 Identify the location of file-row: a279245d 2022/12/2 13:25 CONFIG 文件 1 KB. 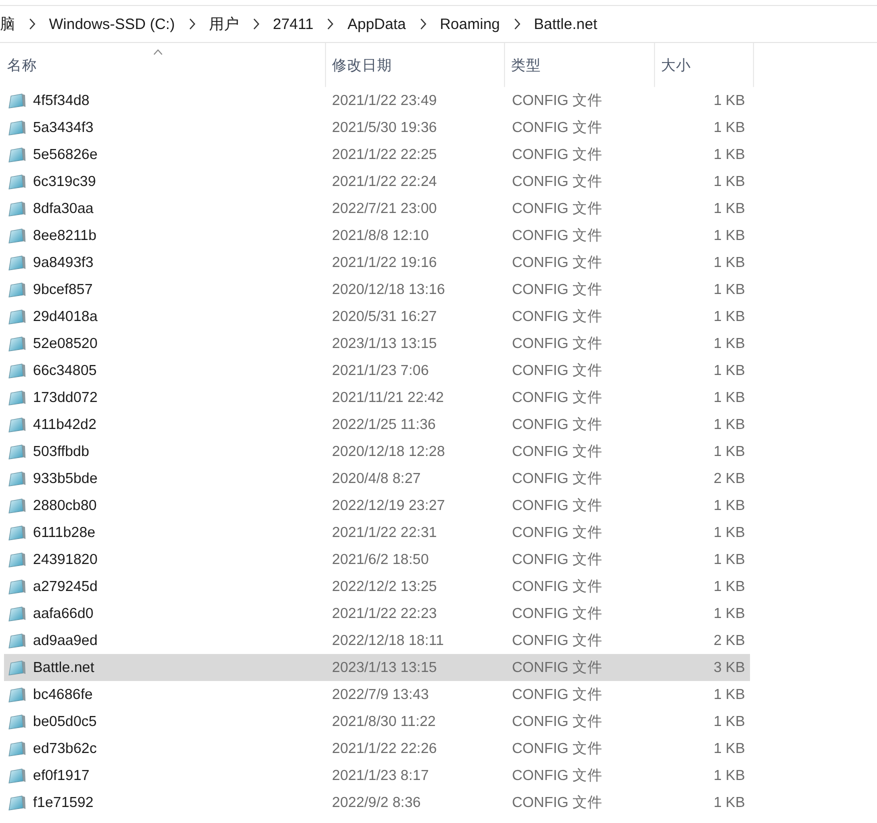
(377, 586).